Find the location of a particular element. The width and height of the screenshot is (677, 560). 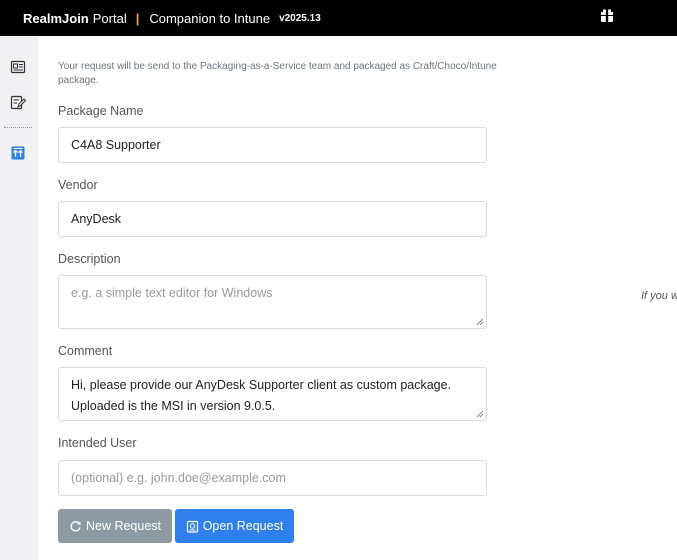

brand-portal: Portal is located at coordinates (109, 18).